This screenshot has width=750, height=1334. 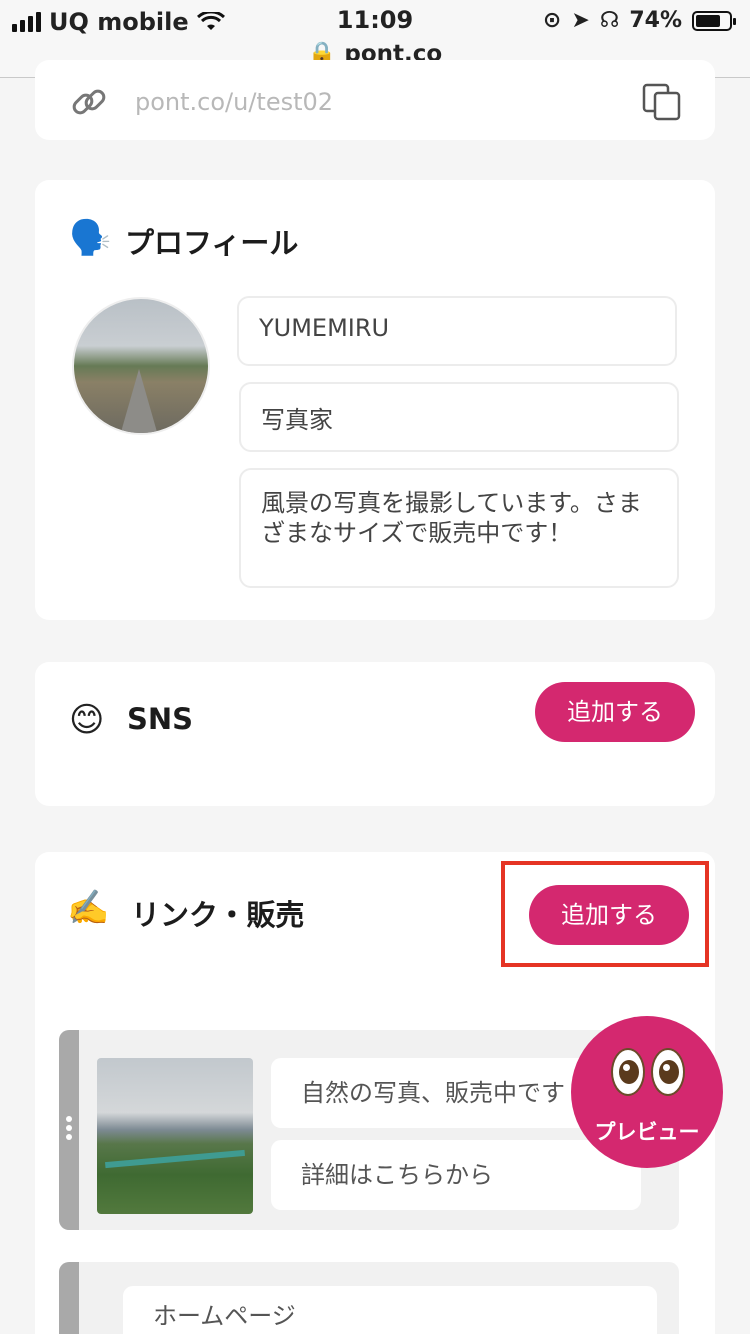 I want to click on profile-title: プロフィール, so click(x=212, y=243).